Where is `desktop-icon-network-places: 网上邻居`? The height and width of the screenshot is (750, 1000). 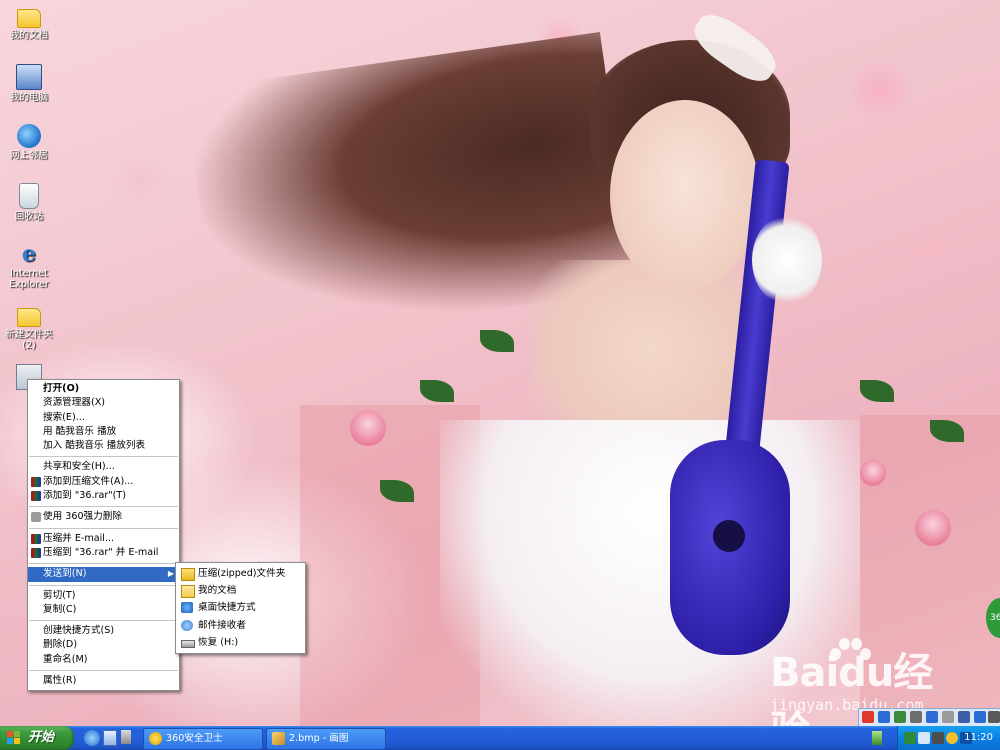
desktop-icon-network-places: 网上邻居 is located at coordinates (29, 142).